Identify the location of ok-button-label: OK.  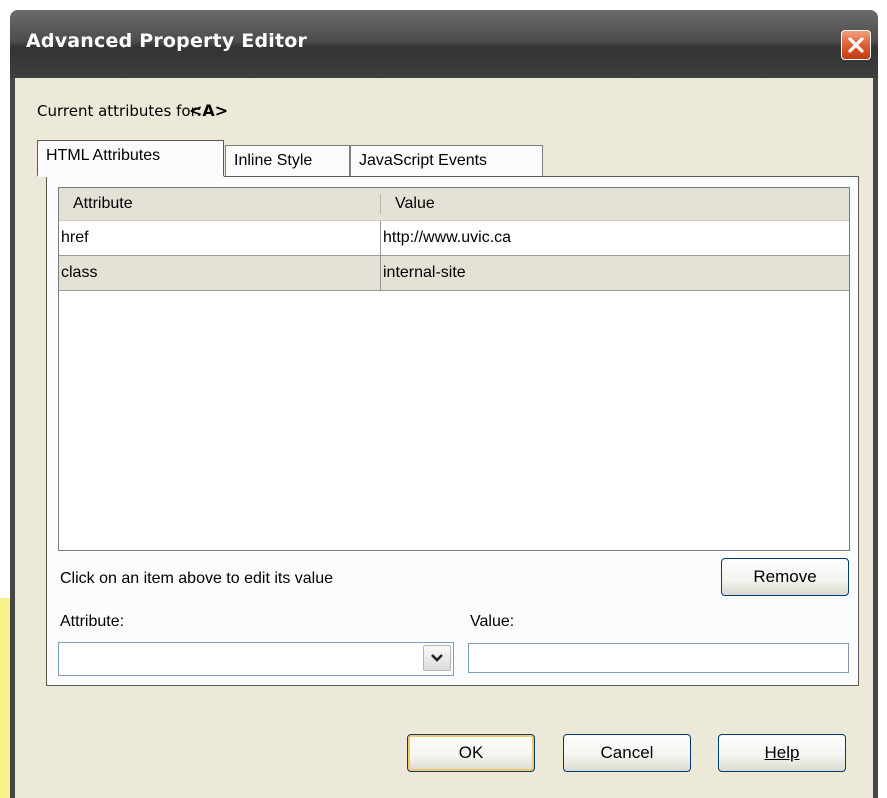
(471, 752).